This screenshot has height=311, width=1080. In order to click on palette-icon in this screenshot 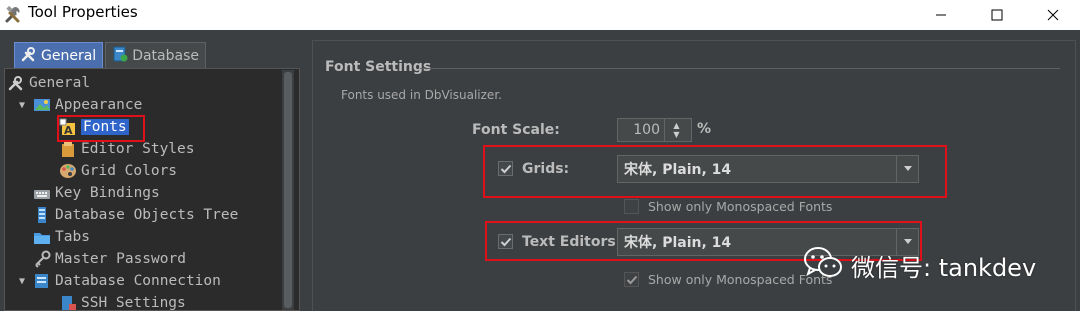, I will do `click(68, 171)`.